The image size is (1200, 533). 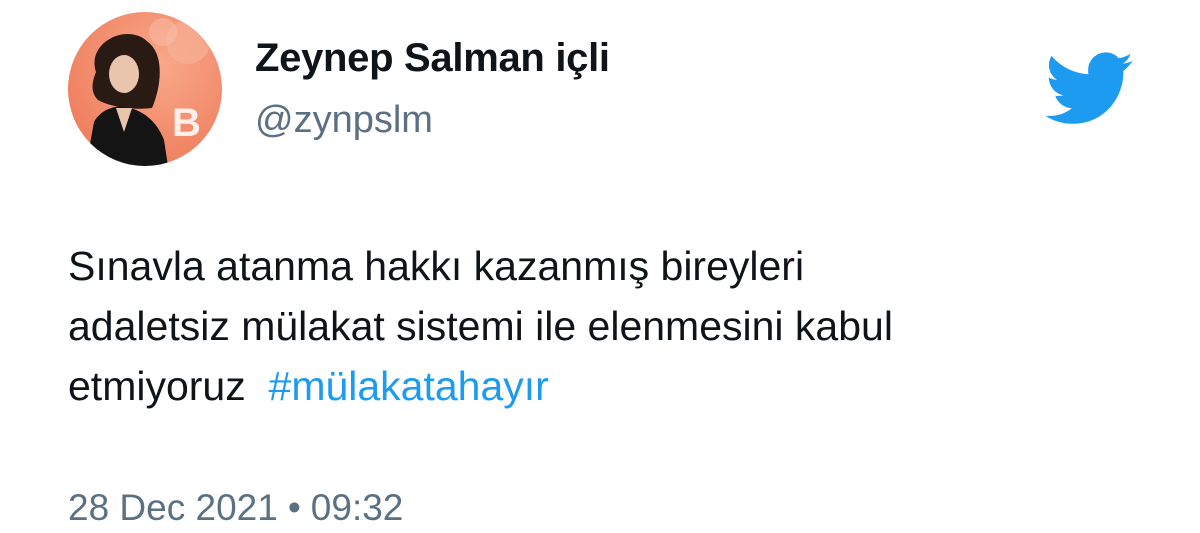 What do you see at coordinates (173, 507) in the screenshot?
I see `tweet-date: 28 Dec 2021` at bounding box center [173, 507].